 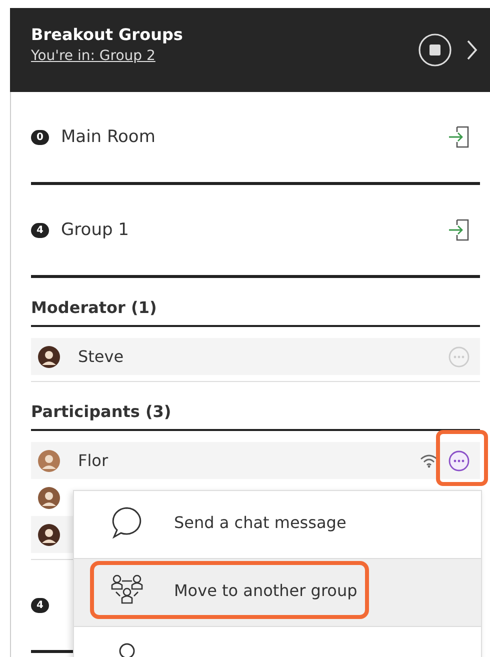 I want to click on panel-title: Breakout Groups, so click(x=107, y=34).